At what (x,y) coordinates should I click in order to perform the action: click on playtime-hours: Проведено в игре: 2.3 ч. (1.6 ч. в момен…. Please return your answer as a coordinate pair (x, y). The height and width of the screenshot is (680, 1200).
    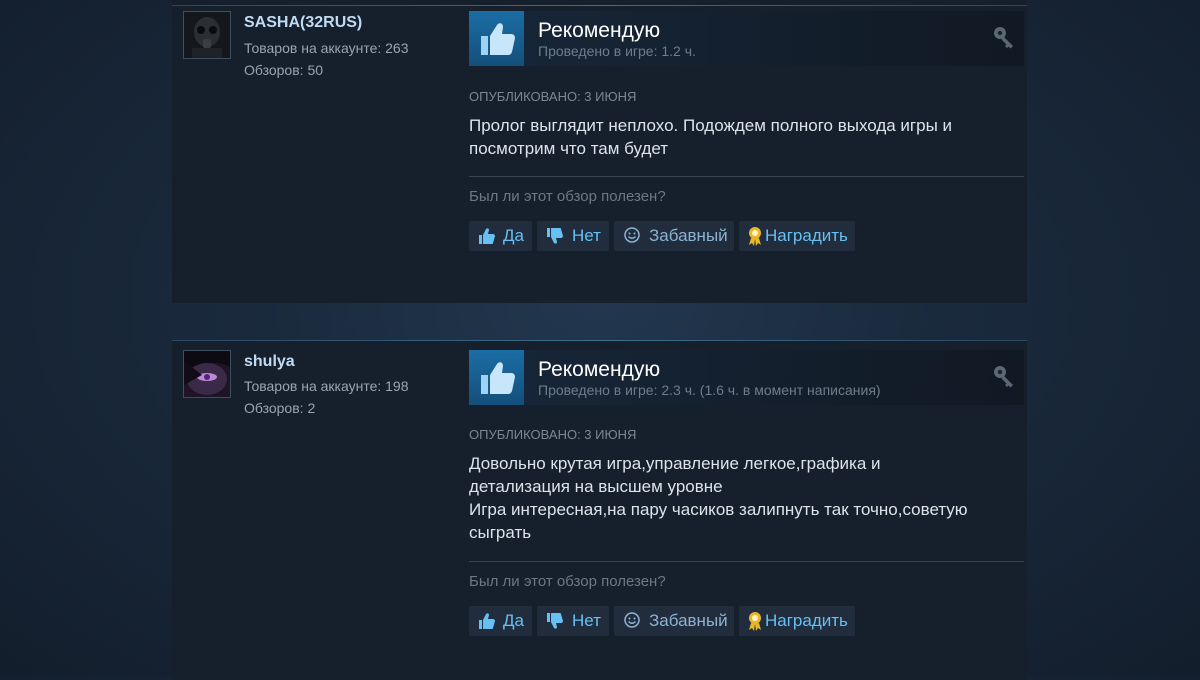
    Looking at the image, I should click on (709, 390).